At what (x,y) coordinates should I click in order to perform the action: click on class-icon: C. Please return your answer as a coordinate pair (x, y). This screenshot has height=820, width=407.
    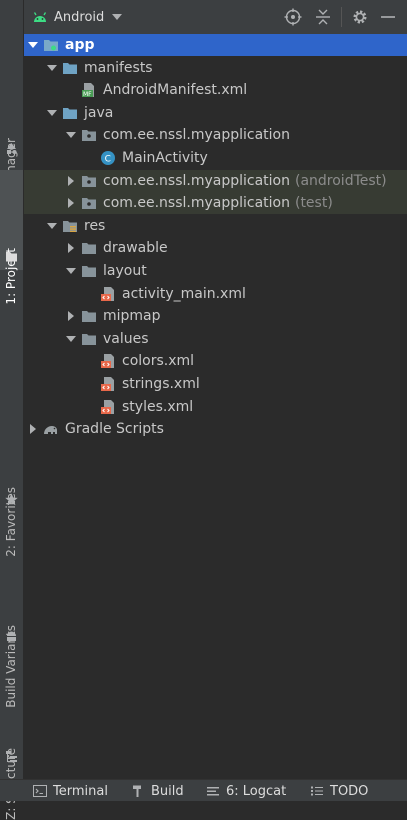
    Looking at the image, I should click on (108, 158).